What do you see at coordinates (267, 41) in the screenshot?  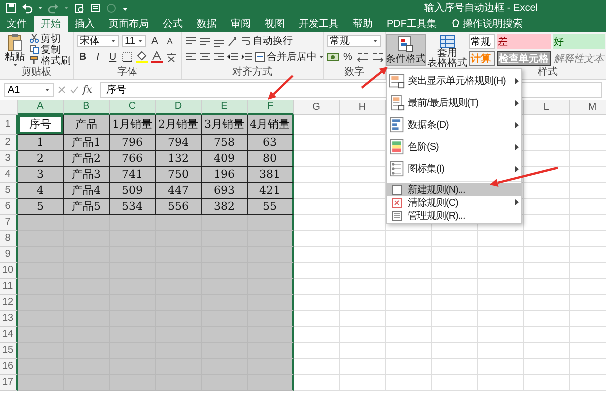 I see `wrap-text-button: 自动换行` at bounding box center [267, 41].